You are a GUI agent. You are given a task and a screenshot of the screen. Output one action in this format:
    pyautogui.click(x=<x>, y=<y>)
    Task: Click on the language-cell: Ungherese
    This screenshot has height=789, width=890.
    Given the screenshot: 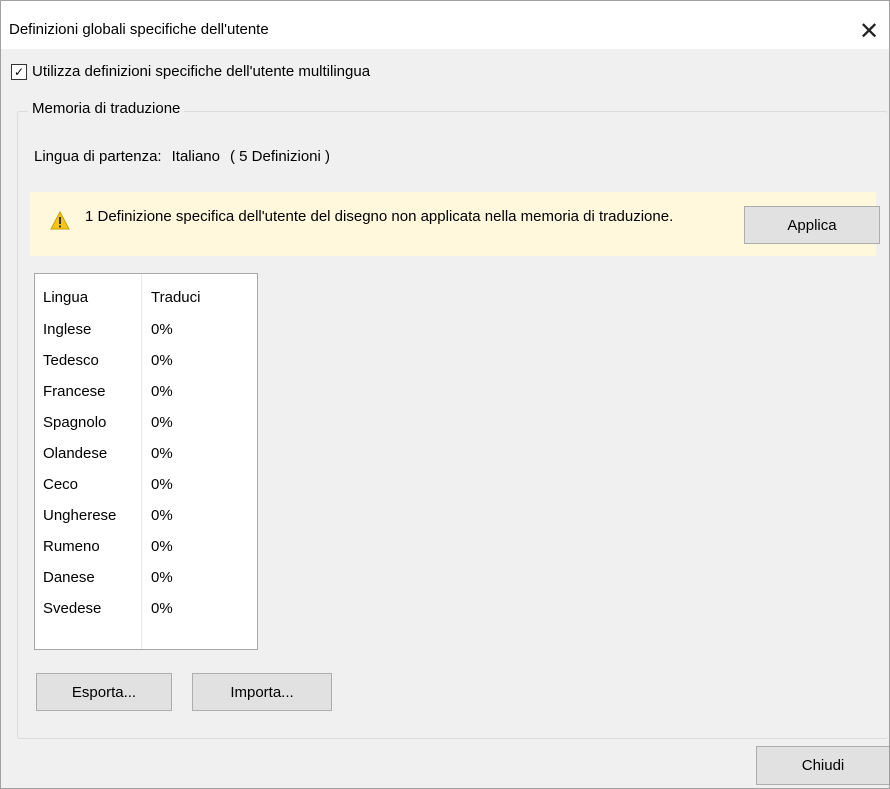 What is the action you would take?
    pyautogui.click(x=80, y=515)
    